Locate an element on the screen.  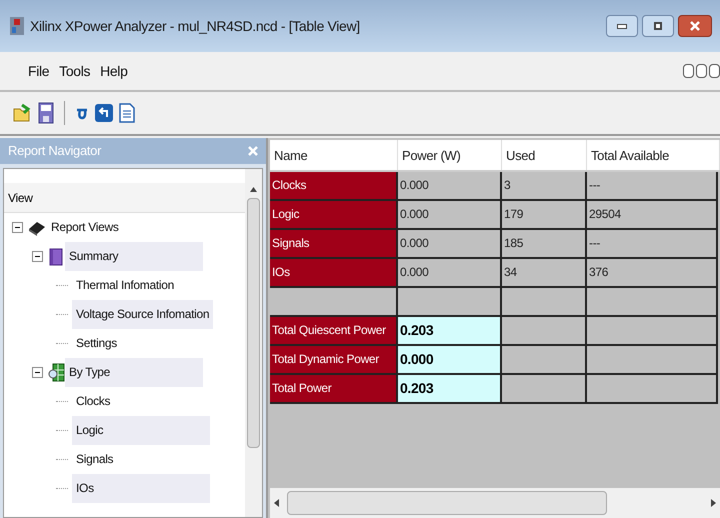
tree-item: IOs is located at coordinates (141, 488).